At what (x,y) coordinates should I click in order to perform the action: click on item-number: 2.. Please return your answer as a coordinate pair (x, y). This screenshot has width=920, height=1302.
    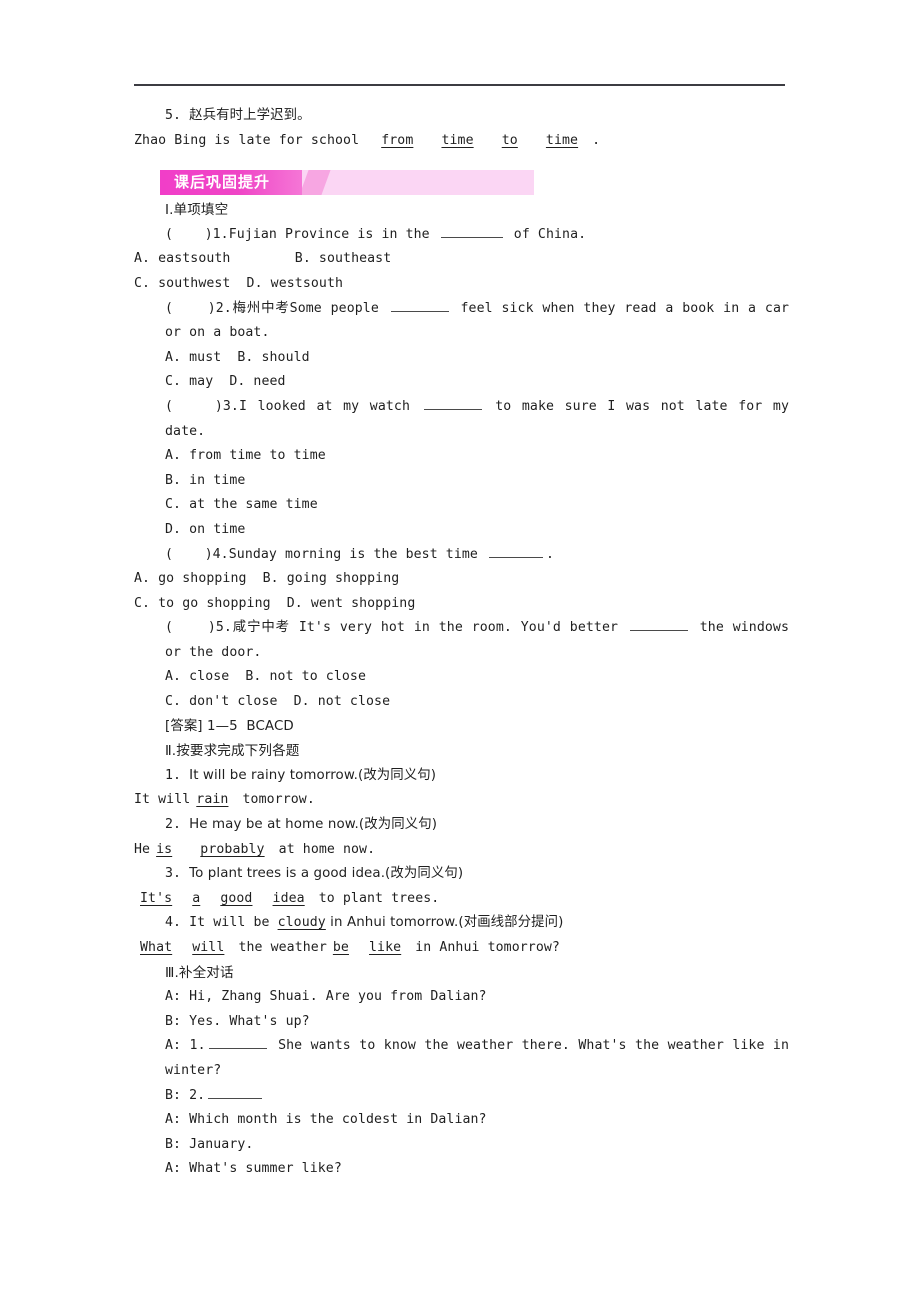
    Looking at the image, I should click on (173, 825).